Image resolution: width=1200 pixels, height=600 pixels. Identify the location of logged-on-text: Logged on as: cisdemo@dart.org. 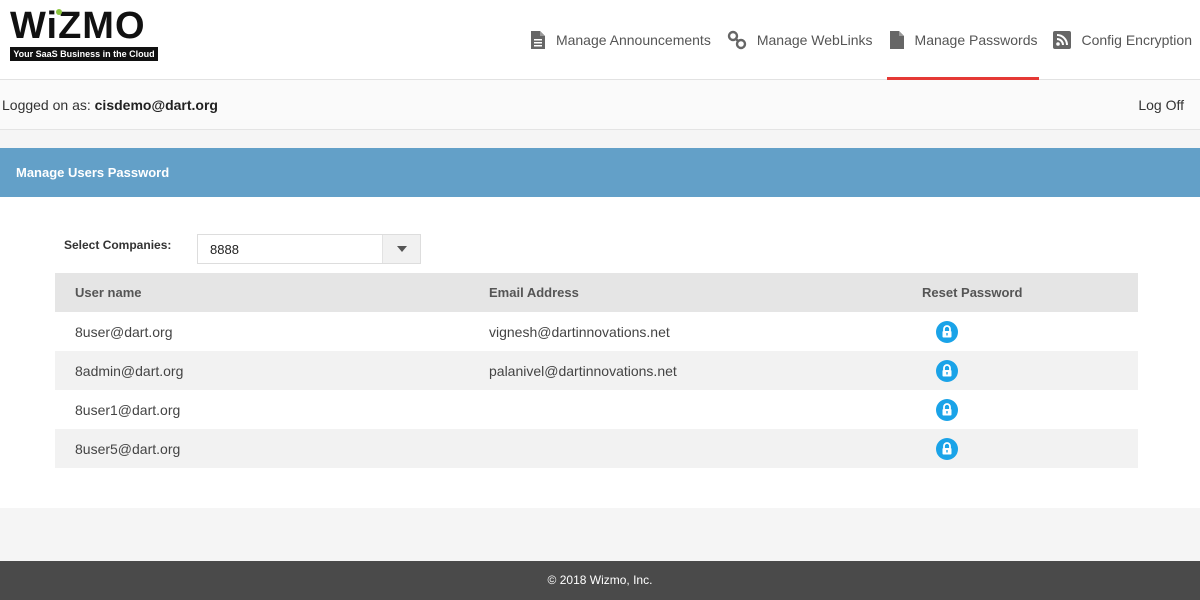
(110, 105).